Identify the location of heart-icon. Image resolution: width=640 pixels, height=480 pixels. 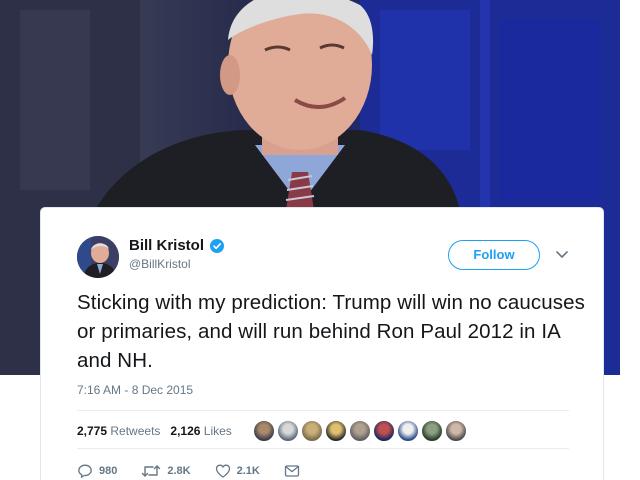
(222, 471).